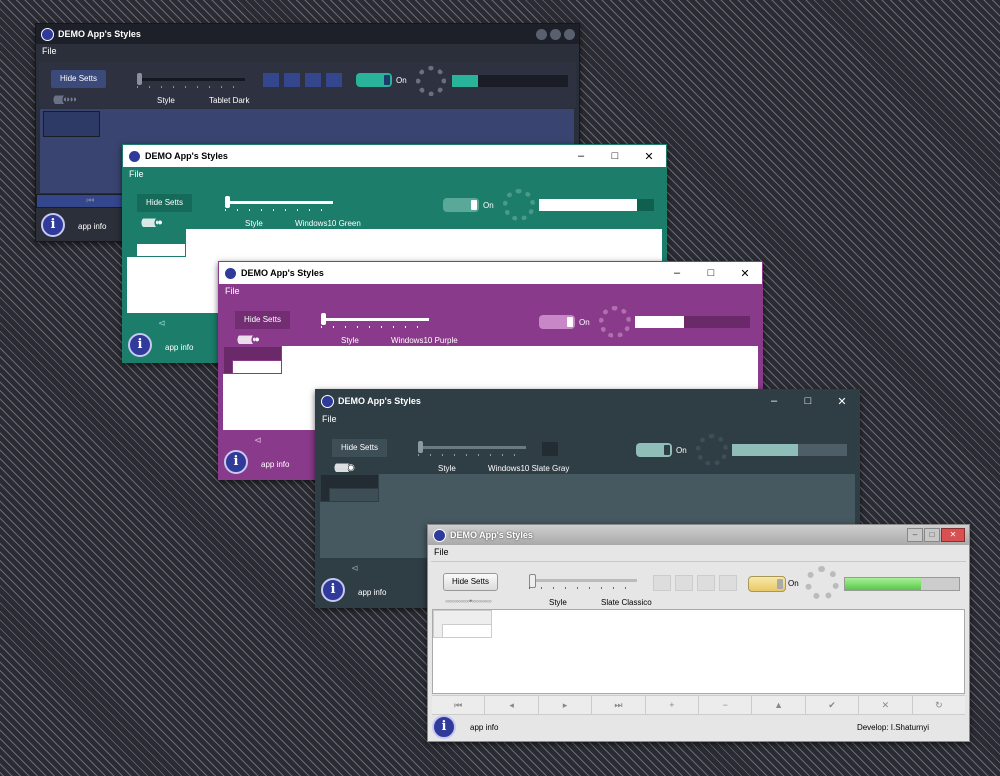  What do you see at coordinates (726, 705) in the screenshot?
I see `nav-delete-button: −` at bounding box center [726, 705].